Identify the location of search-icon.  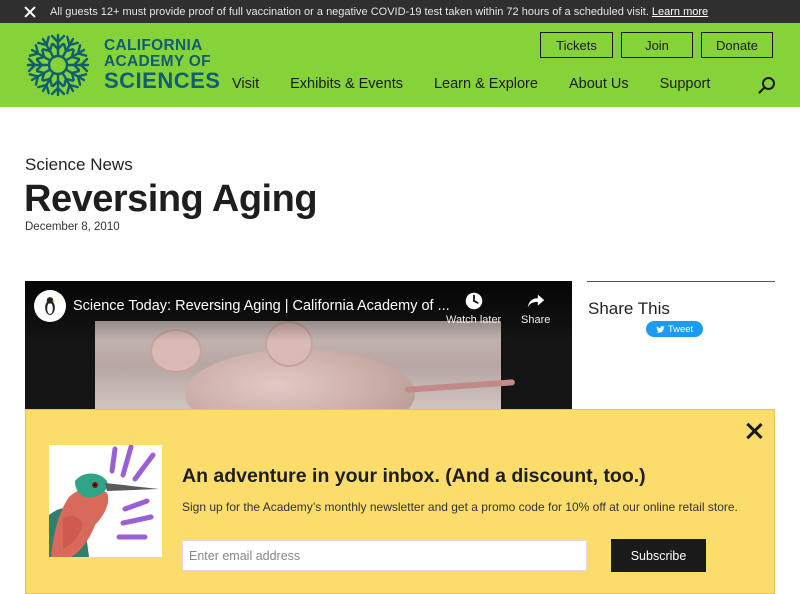
(767, 85).